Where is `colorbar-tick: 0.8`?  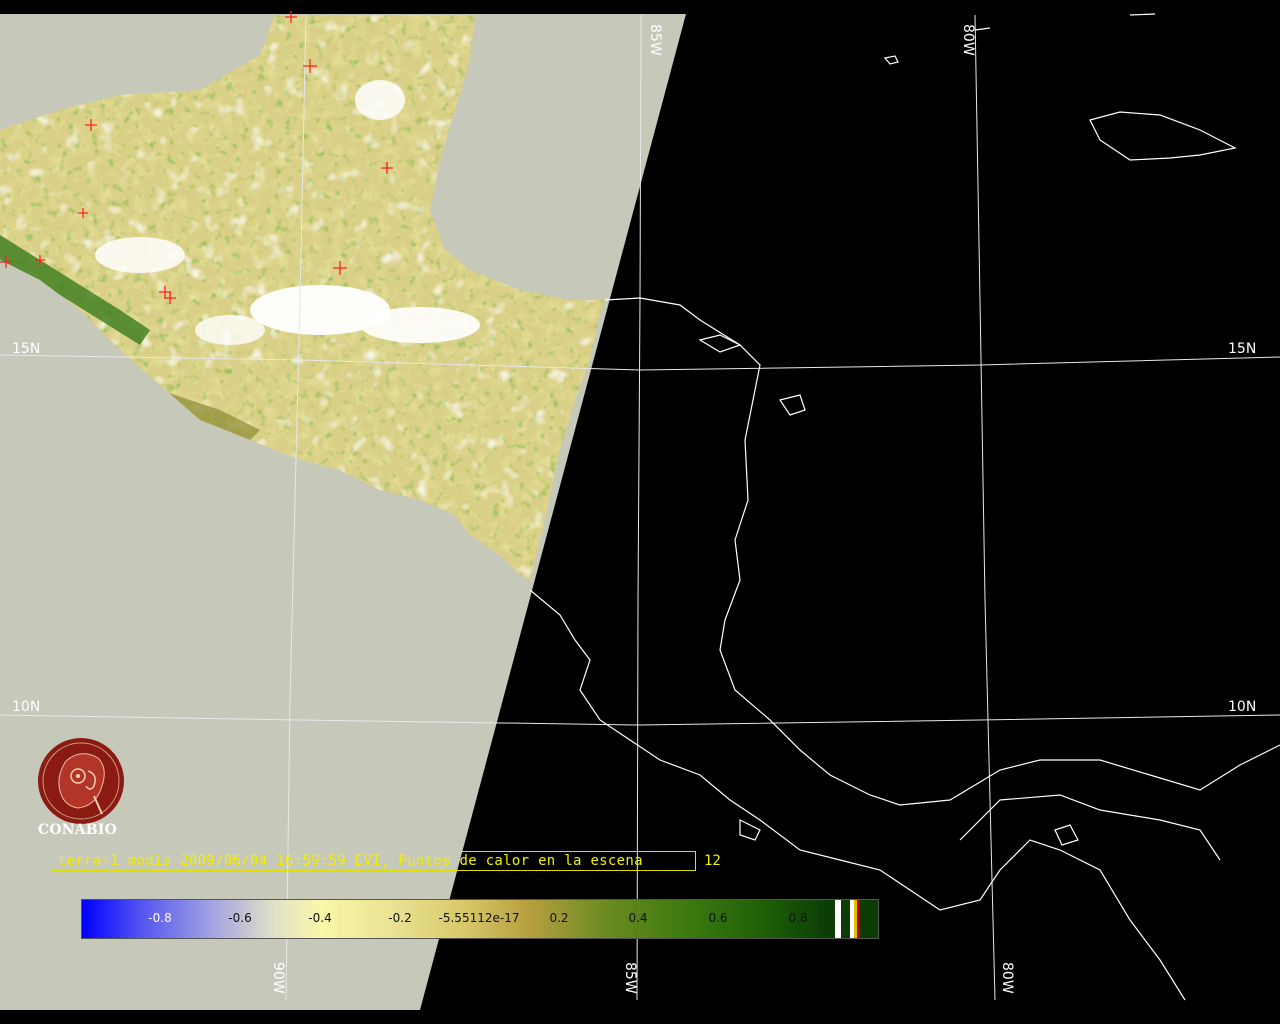 colorbar-tick: 0.8 is located at coordinates (798, 918).